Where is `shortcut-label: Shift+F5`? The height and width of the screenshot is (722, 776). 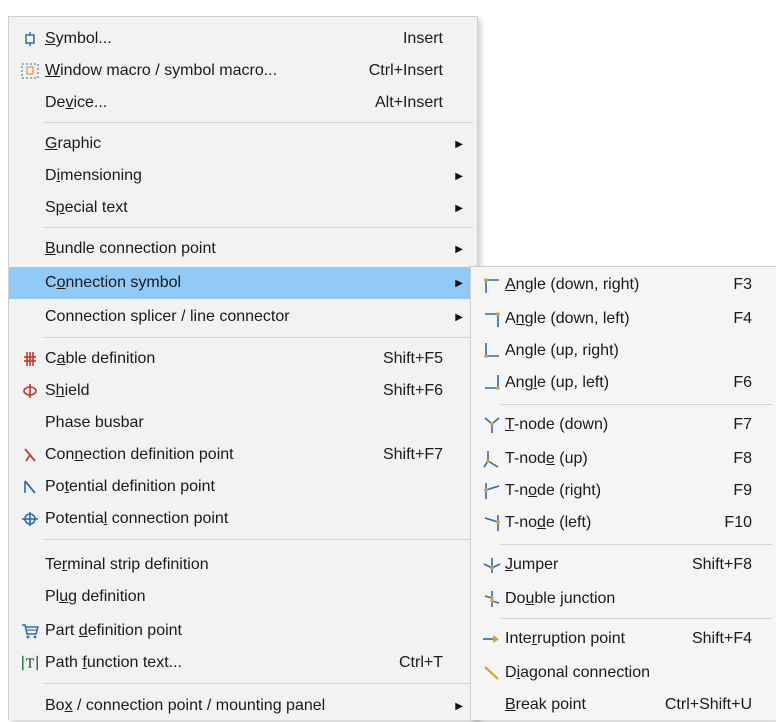 shortcut-label: Shift+F5 is located at coordinates (412, 358).